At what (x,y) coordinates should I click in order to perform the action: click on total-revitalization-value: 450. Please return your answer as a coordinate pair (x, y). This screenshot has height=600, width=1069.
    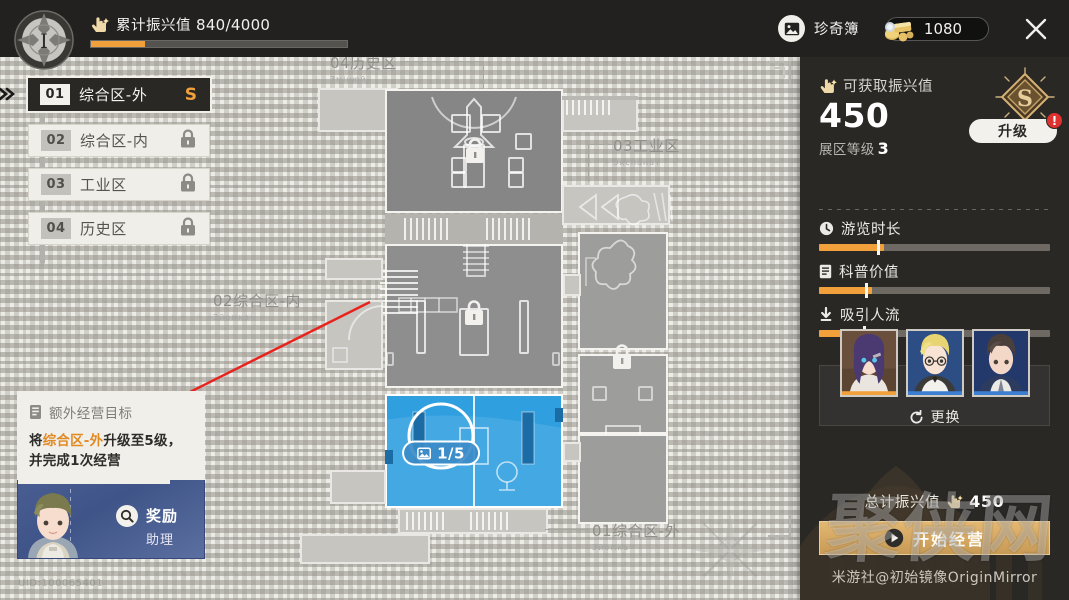
    Looking at the image, I should click on (987, 501).